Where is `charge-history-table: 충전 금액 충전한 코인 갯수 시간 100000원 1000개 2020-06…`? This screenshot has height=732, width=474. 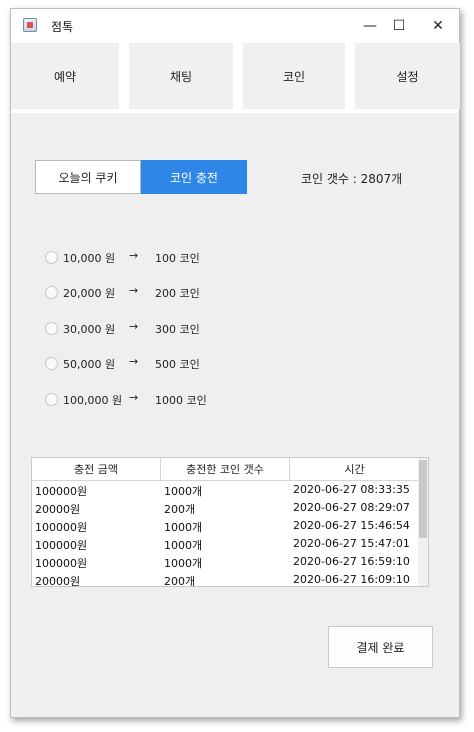 charge-history-table: 충전 금액 충전한 코인 갯수 시간 100000원 1000개 2020-06… is located at coordinates (230, 522).